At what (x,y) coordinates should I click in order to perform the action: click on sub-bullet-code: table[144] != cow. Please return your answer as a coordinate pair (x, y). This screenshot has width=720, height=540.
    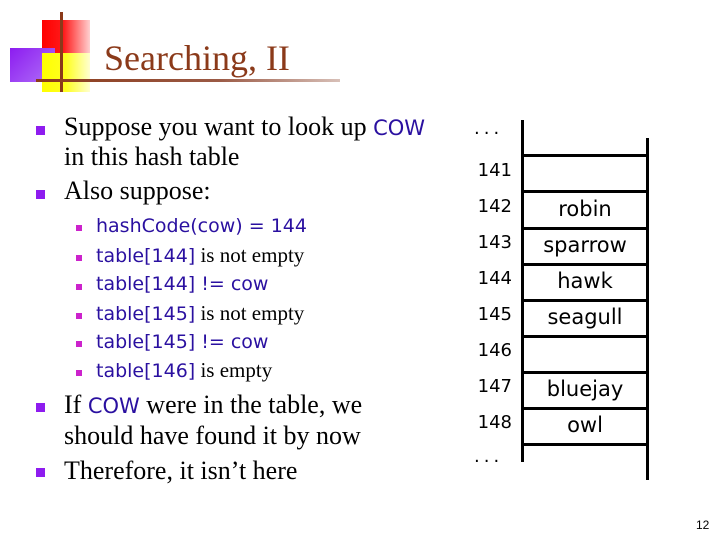
    Looking at the image, I should click on (182, 284).